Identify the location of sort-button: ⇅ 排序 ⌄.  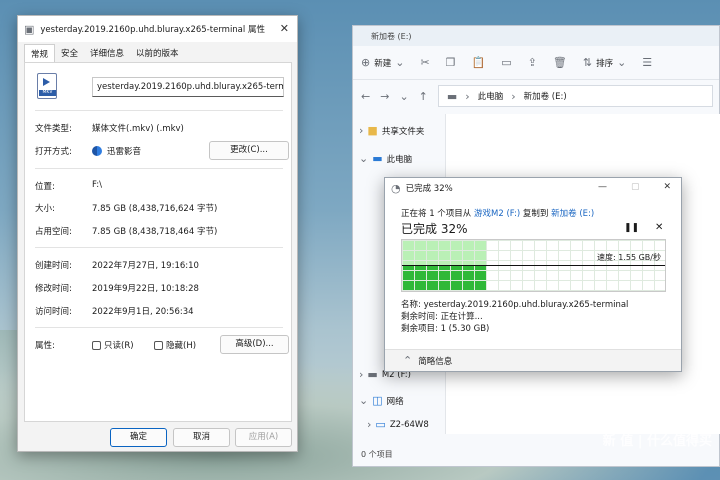
(604, 62).